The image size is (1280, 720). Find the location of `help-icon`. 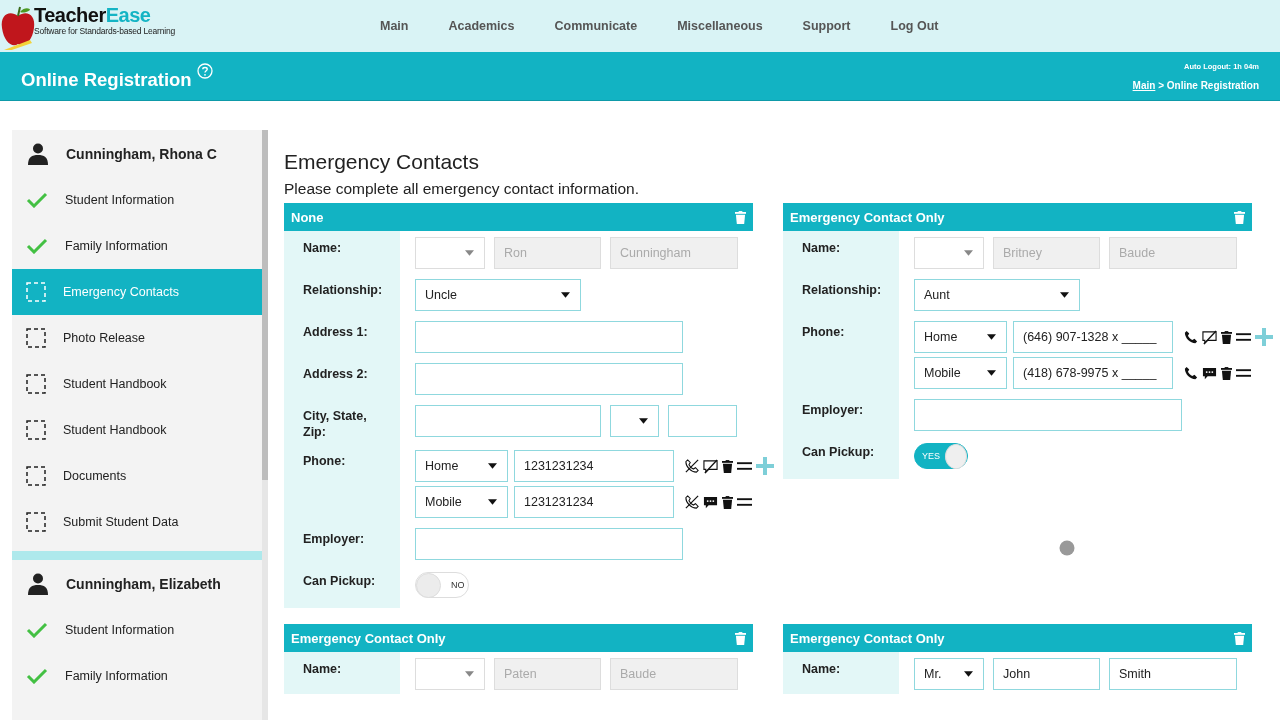

help-icon is located at coordinates (204, 71).